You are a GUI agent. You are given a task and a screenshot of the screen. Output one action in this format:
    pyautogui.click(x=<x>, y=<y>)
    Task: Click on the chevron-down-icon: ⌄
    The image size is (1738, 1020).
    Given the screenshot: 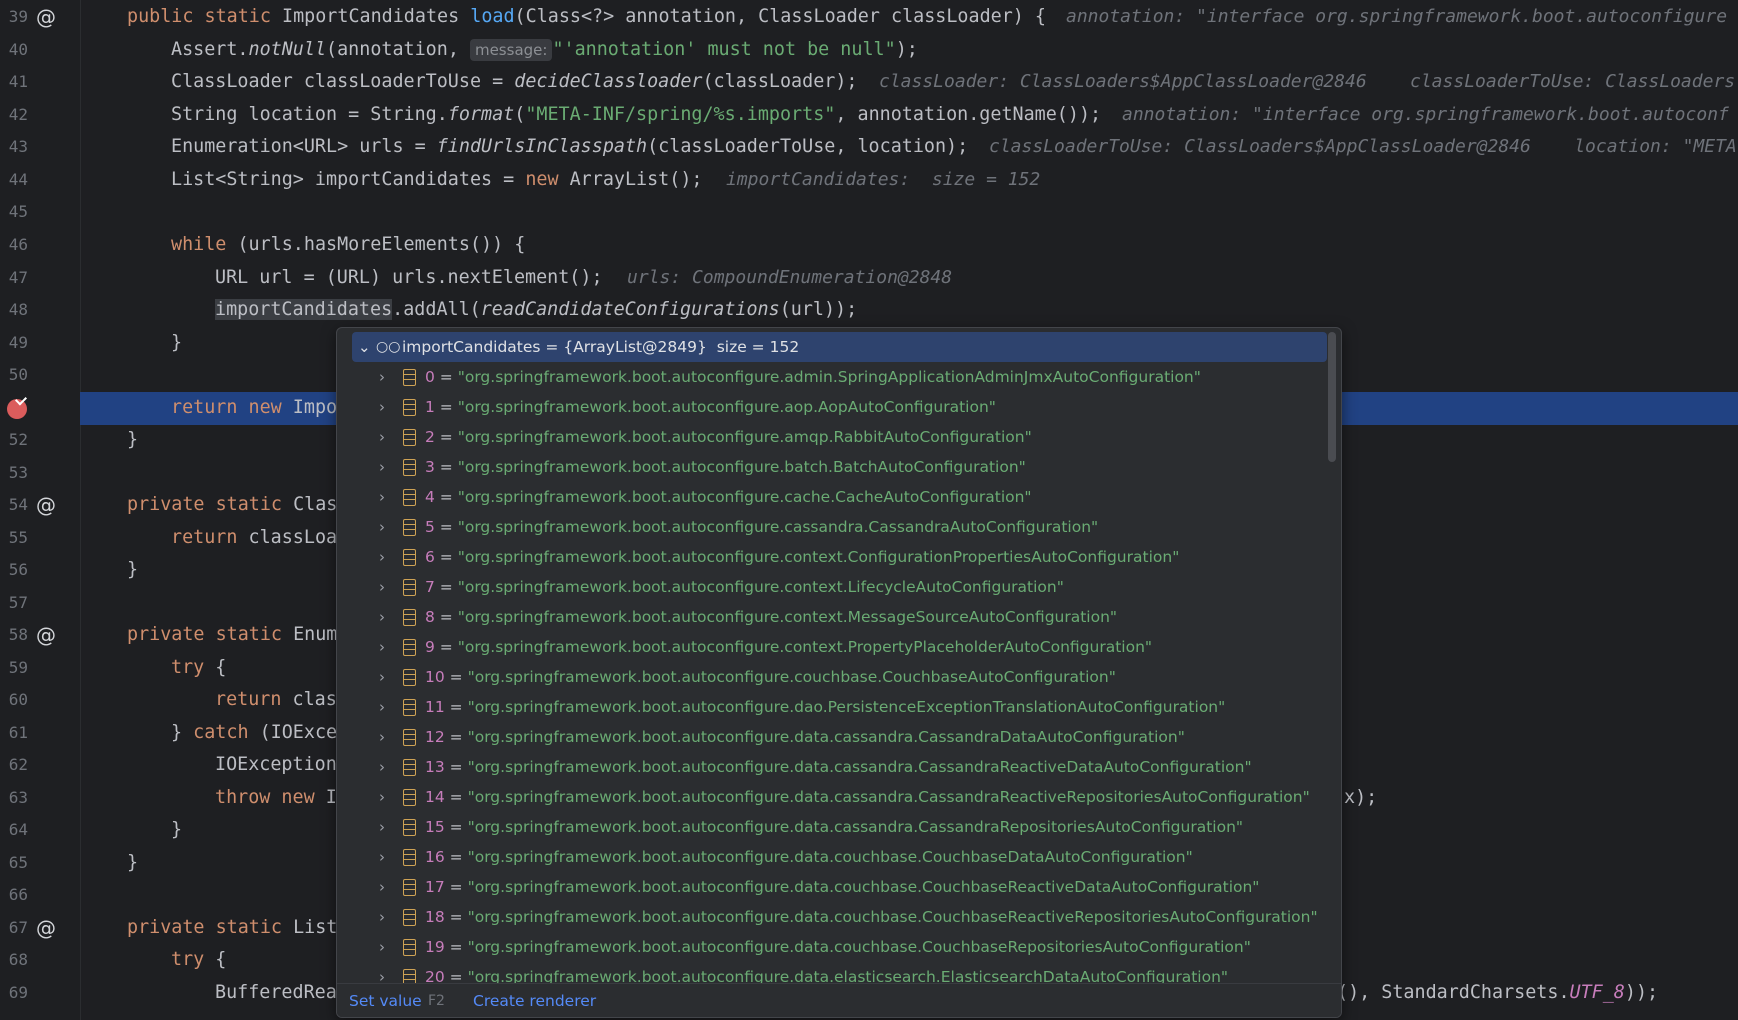 What is the action you would take?
    pyautogui.click(x=364, y=347)
    